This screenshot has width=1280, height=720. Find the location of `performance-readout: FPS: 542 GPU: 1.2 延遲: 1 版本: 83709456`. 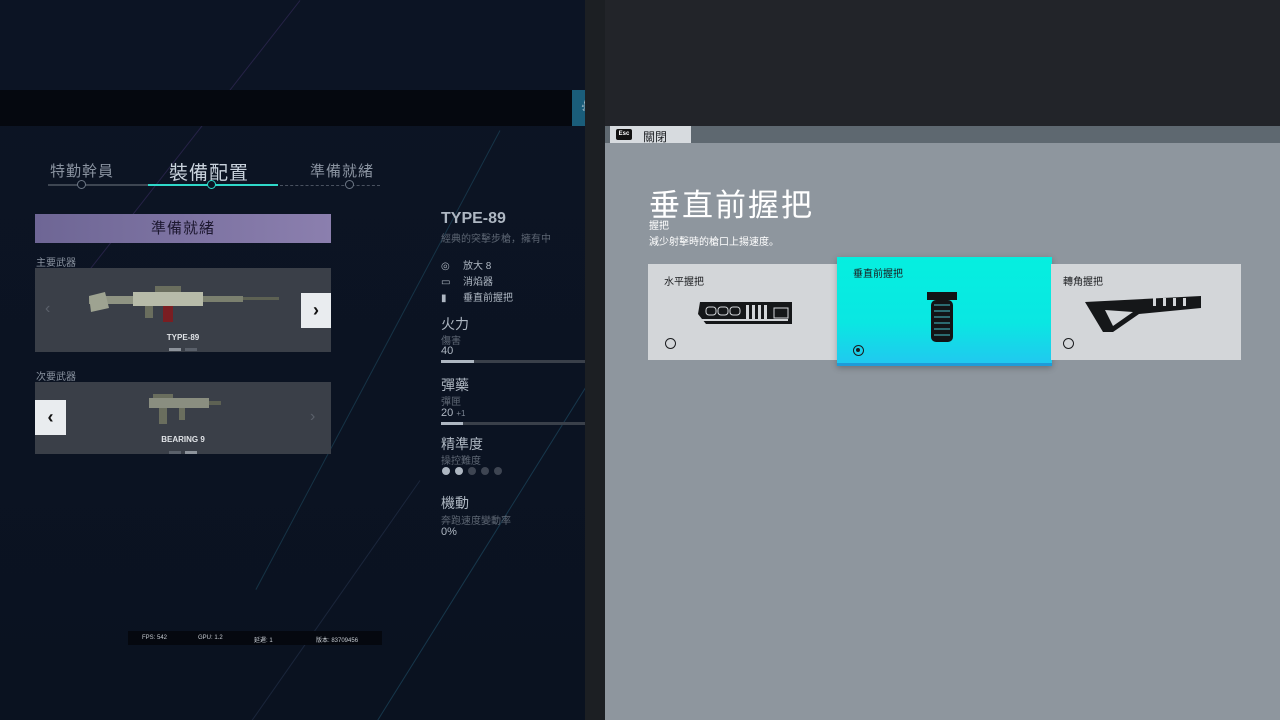

performance-readout: FPS: 542 GPU: 1.2 延遲: 1 版本: 83709456 is located at coordinates (255, 638).